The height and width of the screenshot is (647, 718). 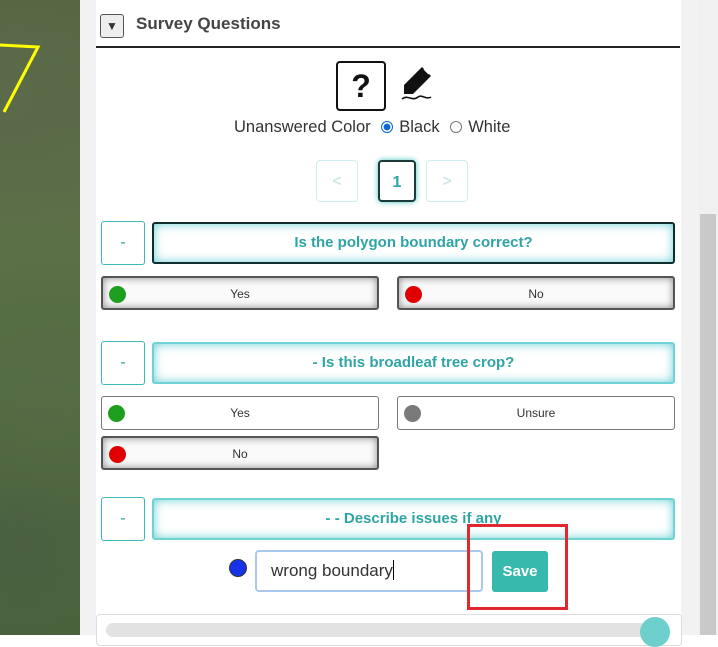 I want to click on white-radio-label: White, so click(x=489, y=127).